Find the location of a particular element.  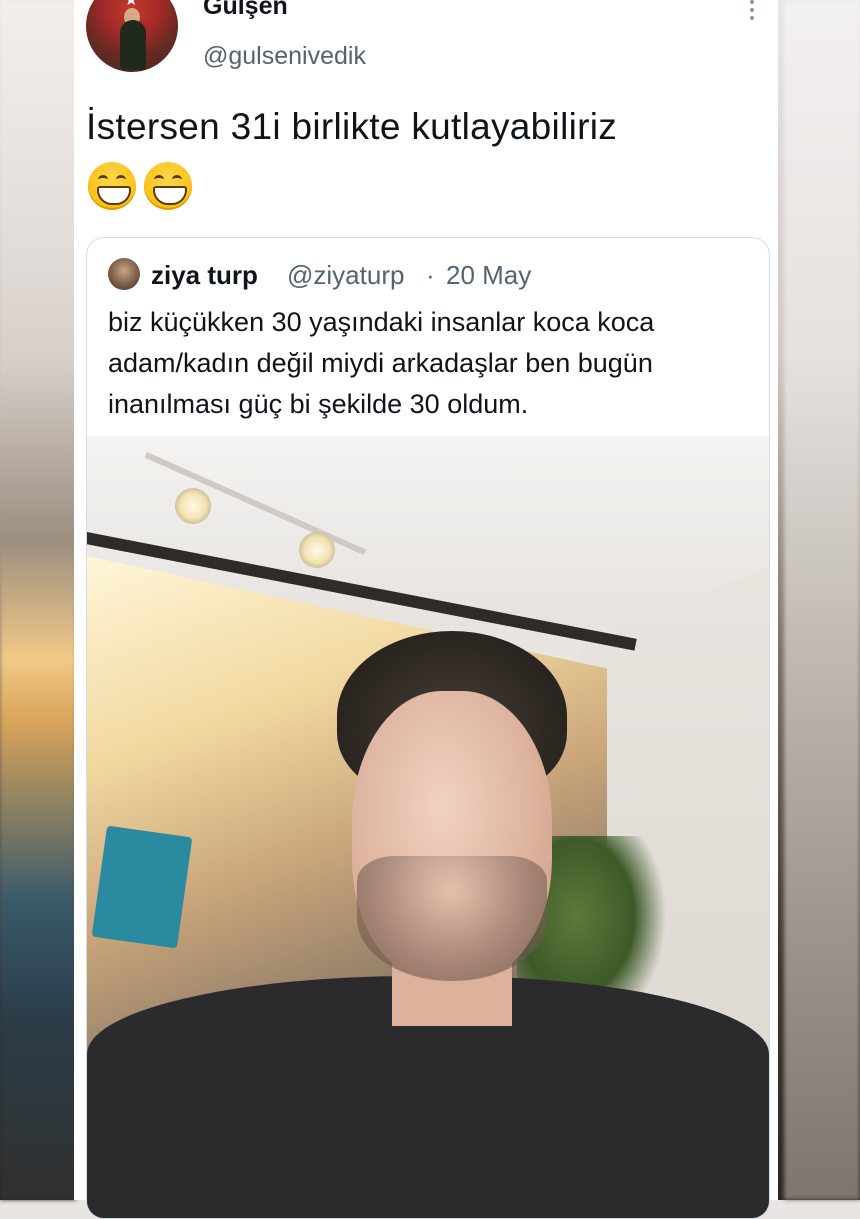

more-options-icon is located at coordinates (752, 13).